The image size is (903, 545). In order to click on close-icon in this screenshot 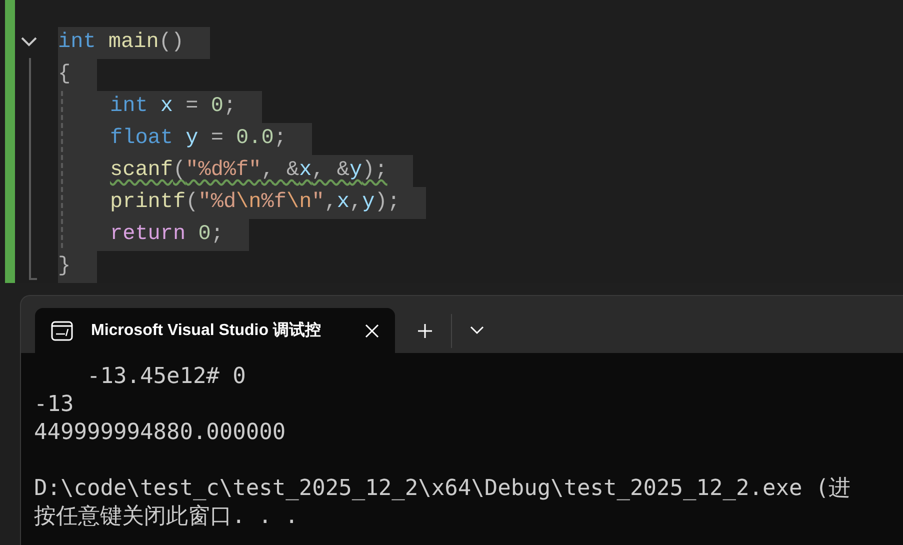, I will do `click(372, 331)`.